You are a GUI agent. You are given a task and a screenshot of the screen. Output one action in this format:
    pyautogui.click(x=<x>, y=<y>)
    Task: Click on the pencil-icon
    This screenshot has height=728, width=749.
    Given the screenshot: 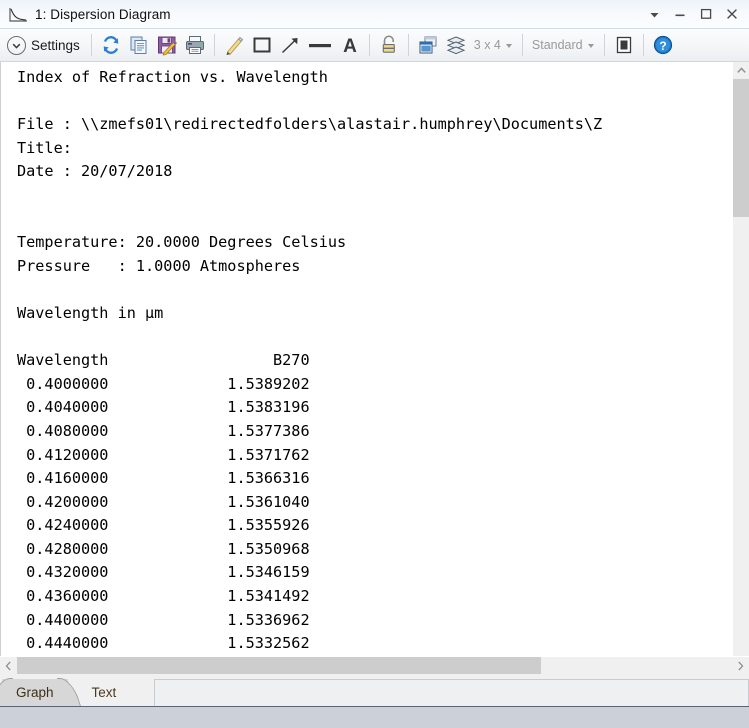 What is the action you would take?
    pyautogui.click(x=235, y=45)
    